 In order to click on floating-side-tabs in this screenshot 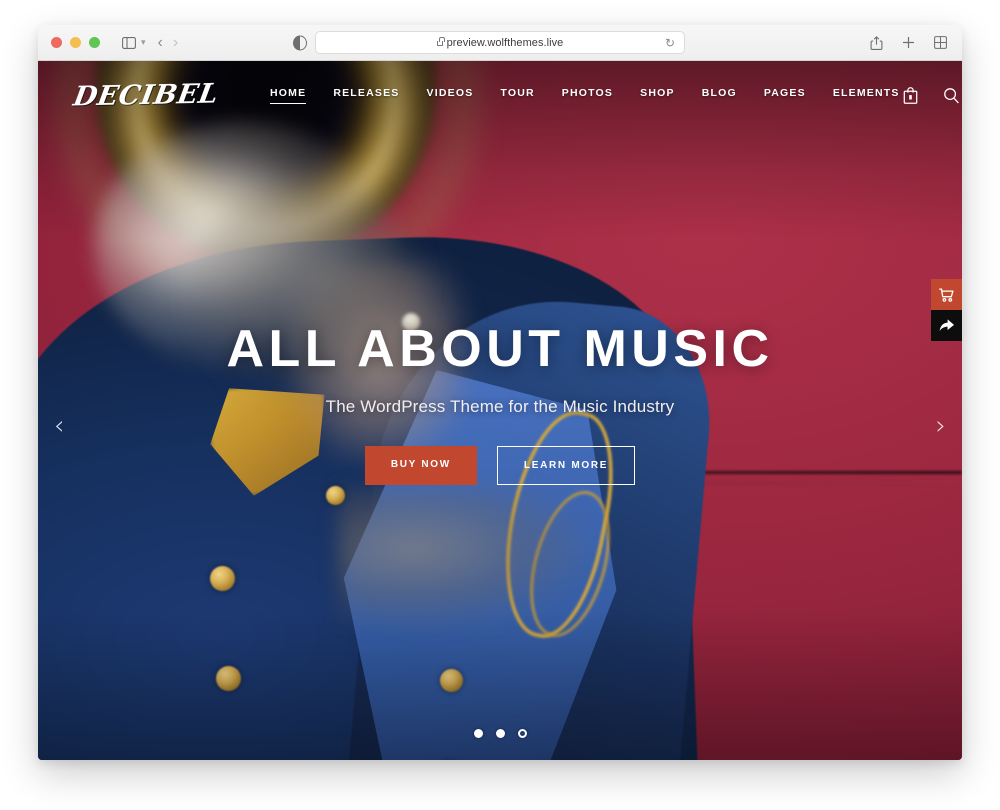, I will do `click(946, 310)`.